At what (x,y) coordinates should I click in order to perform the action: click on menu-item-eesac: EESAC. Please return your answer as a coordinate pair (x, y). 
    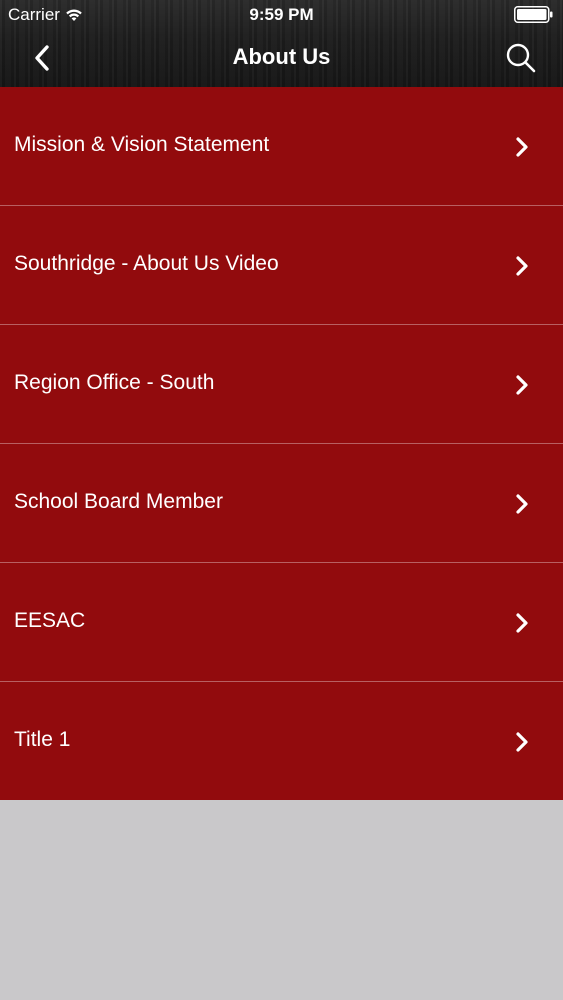
    Looking at the image, I should click on (281, 622).